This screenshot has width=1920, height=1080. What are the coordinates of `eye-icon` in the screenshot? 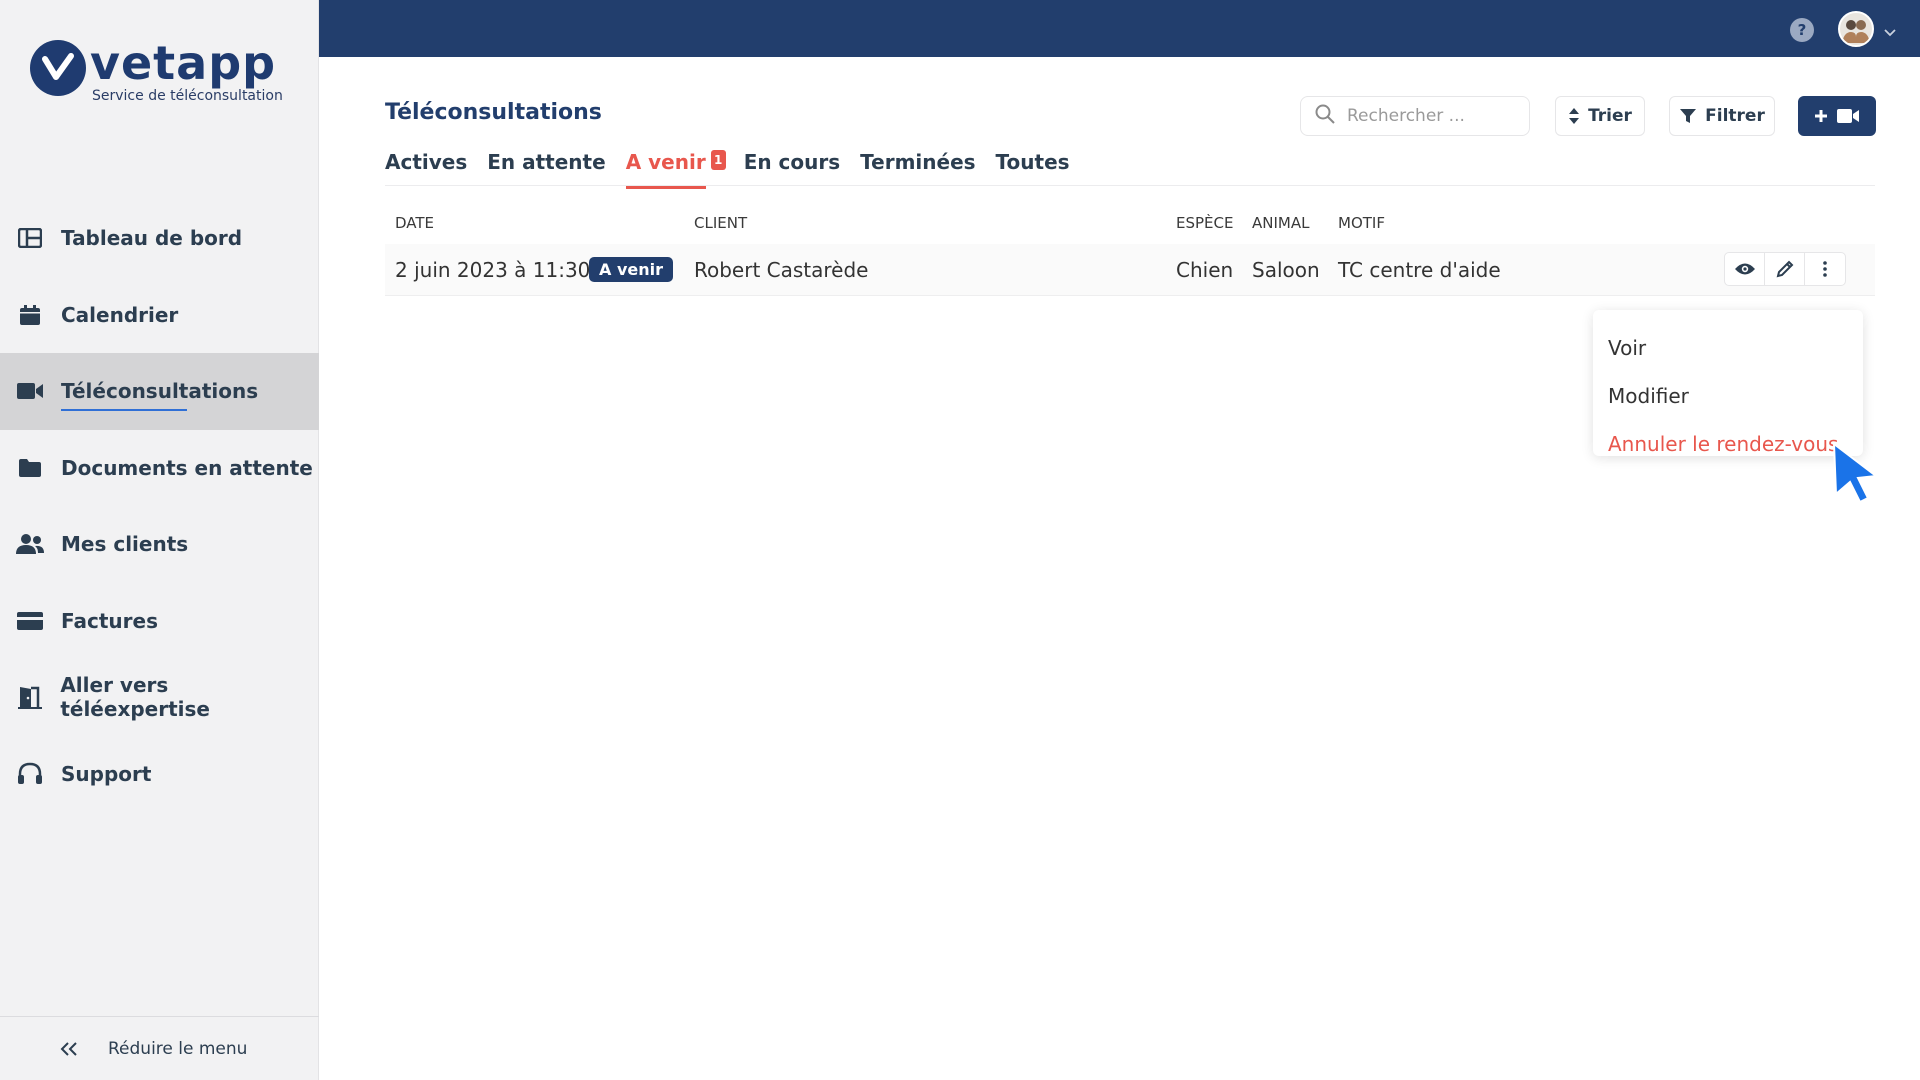 It's located at (1745, 269).